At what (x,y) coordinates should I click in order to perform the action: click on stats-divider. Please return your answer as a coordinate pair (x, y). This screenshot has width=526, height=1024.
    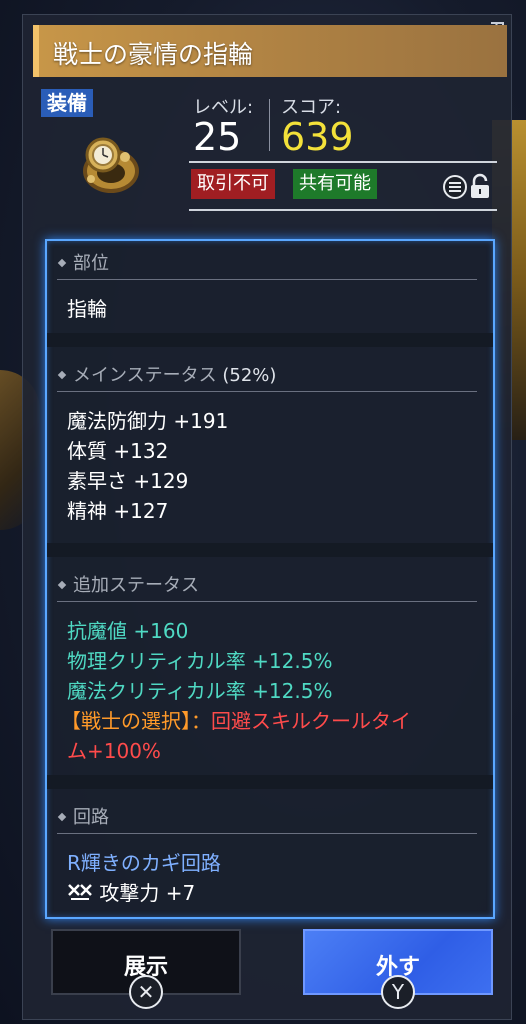
    Looking at the image, I should click on (269, 125).